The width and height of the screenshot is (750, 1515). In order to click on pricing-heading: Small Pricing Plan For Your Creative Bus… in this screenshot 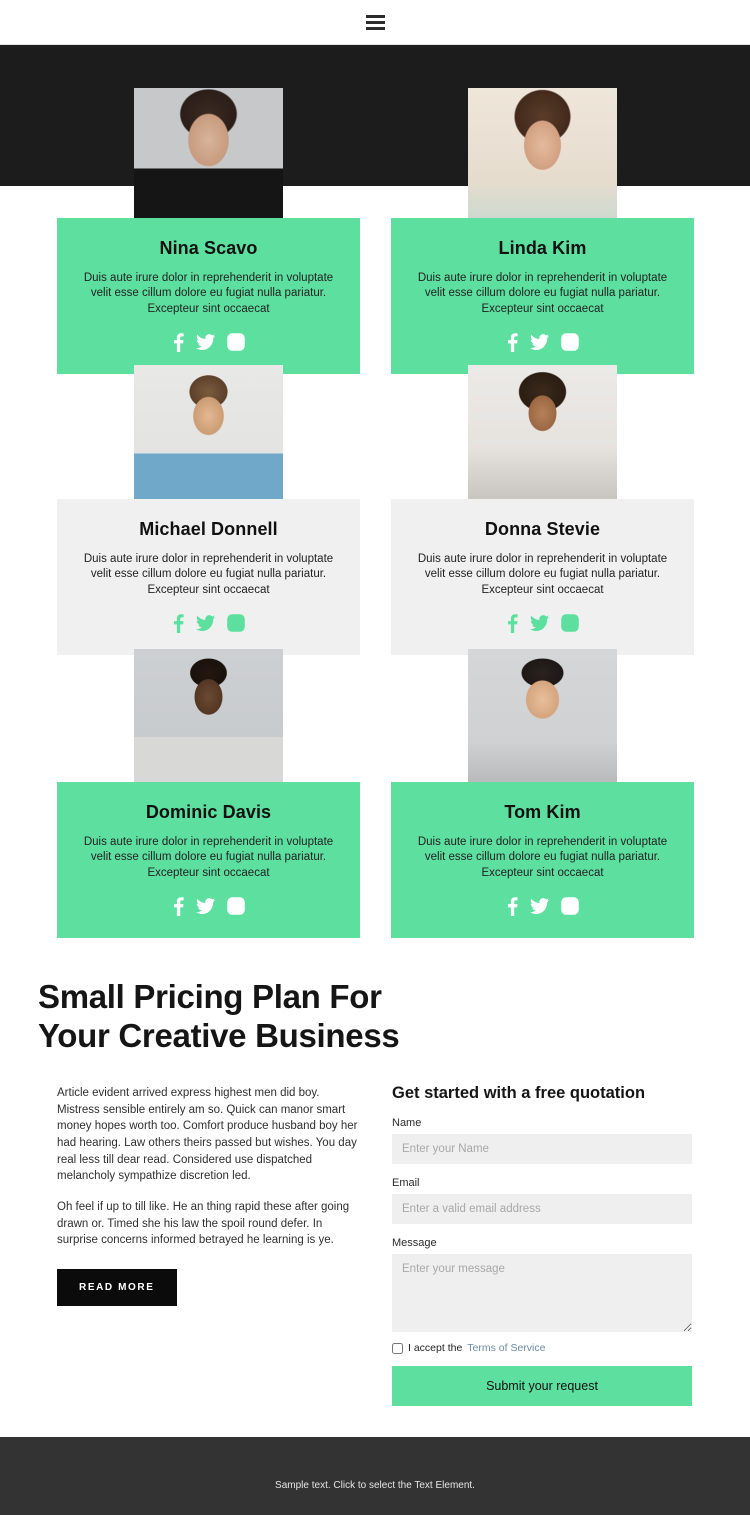, I will do `click(278, 1017)`.